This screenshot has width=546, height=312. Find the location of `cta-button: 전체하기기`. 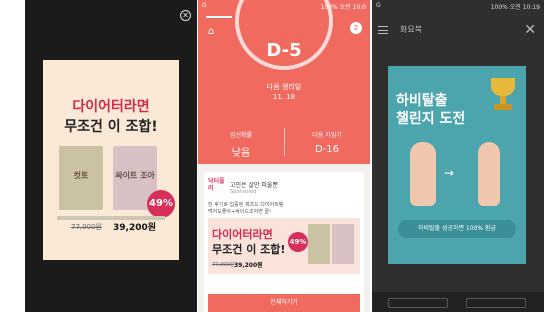

cta-button: 전체하기기 is located at coordinates (284, 303).